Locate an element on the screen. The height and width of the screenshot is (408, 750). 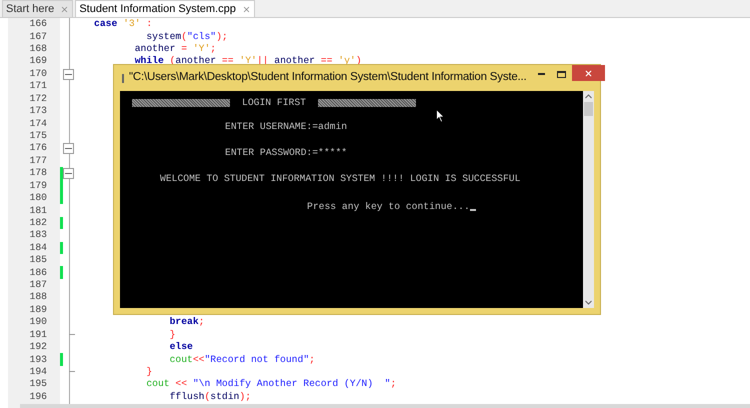
code-line: cout << "\n Modify Another Record (Y/N) "; is located at coordinates (270, 384).